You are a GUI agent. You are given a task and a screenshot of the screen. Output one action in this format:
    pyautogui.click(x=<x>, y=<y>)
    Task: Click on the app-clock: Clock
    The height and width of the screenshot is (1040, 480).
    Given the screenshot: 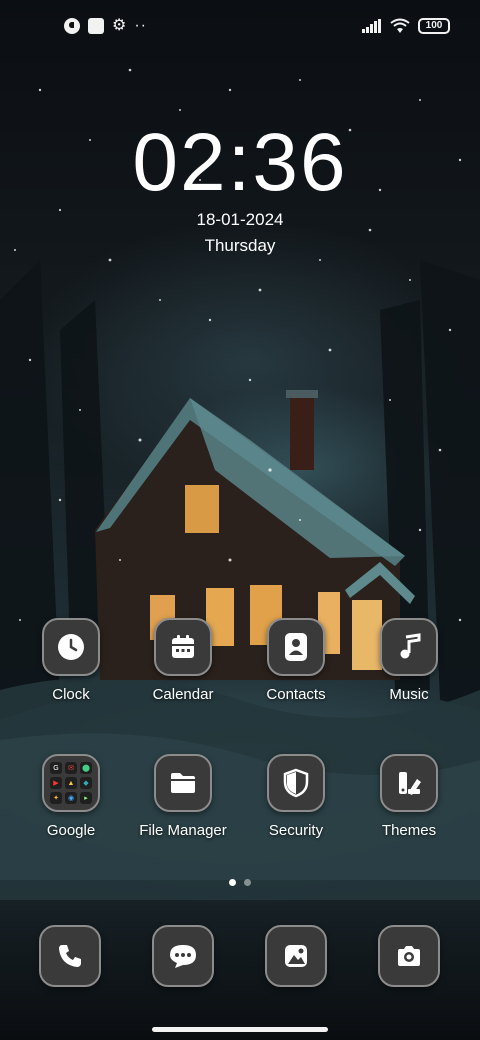 What is the action you would take?
    pyautogui.click(x=71, y=660)
    